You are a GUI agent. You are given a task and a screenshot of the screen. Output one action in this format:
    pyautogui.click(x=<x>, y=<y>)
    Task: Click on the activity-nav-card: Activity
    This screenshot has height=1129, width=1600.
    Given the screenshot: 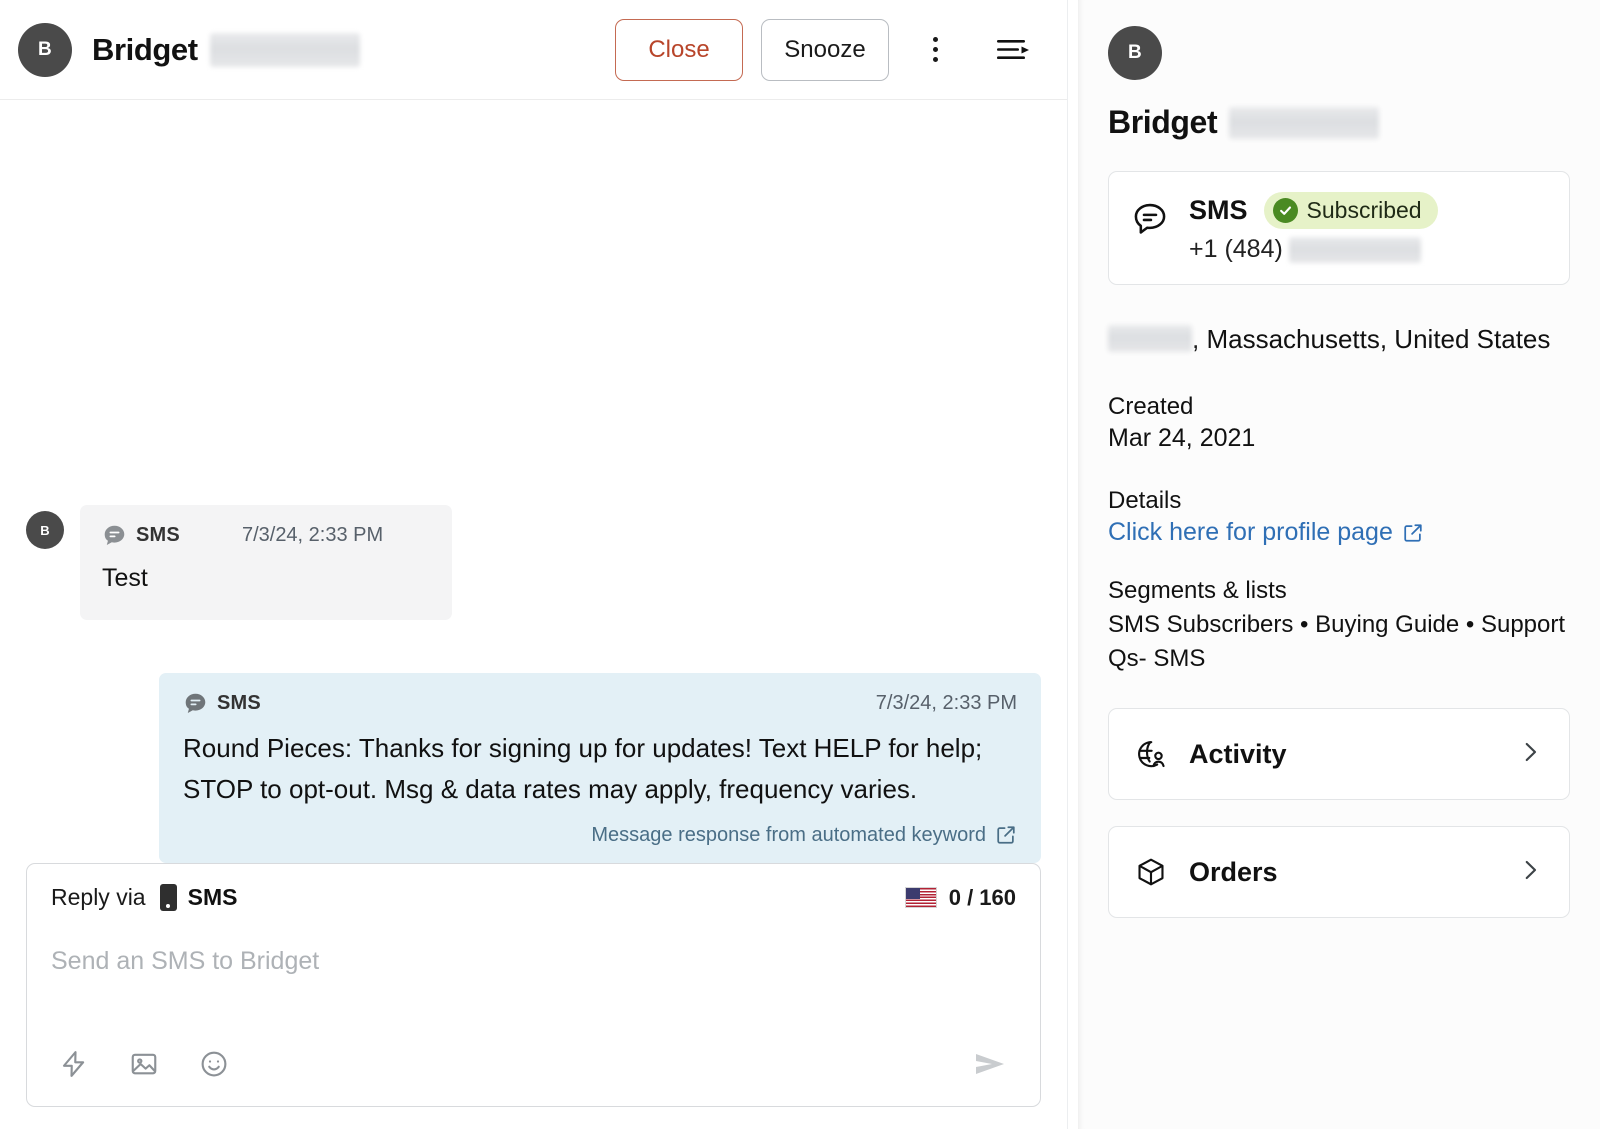 What is the action you would take?
    pyautogui.click(x=1339, y=754)
    